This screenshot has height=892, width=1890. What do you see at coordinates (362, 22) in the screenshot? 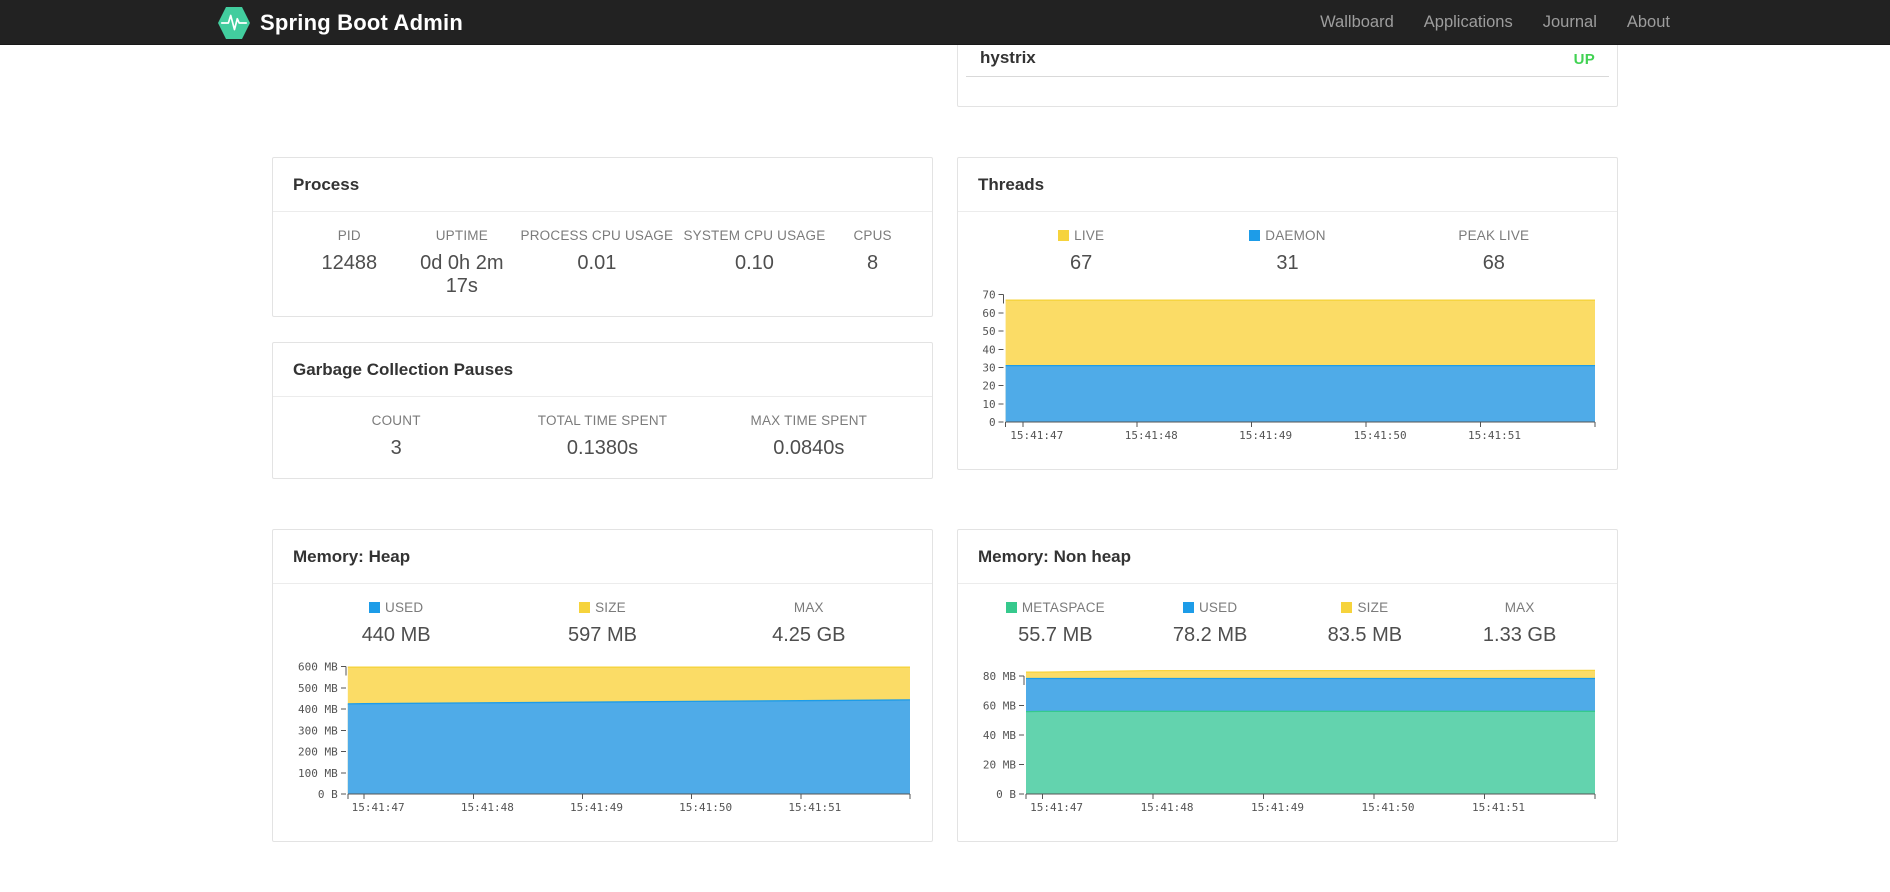
I see `brand-title: Spring Boot Admin` at bounding box center [362, 22].